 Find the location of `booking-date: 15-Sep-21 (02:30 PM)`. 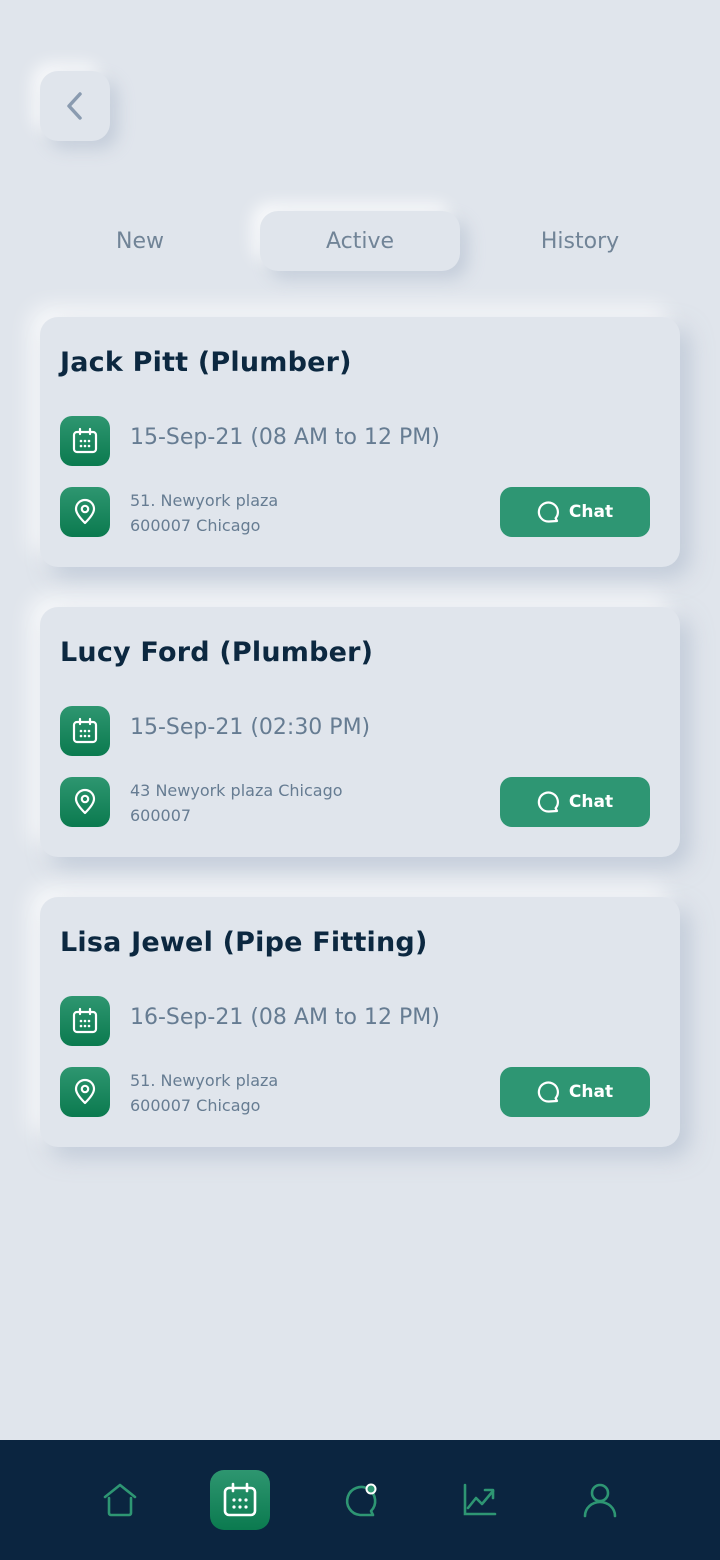

booking-date: 15-Sep-21 (02:30 PM) is located at coordinates (250, 727).